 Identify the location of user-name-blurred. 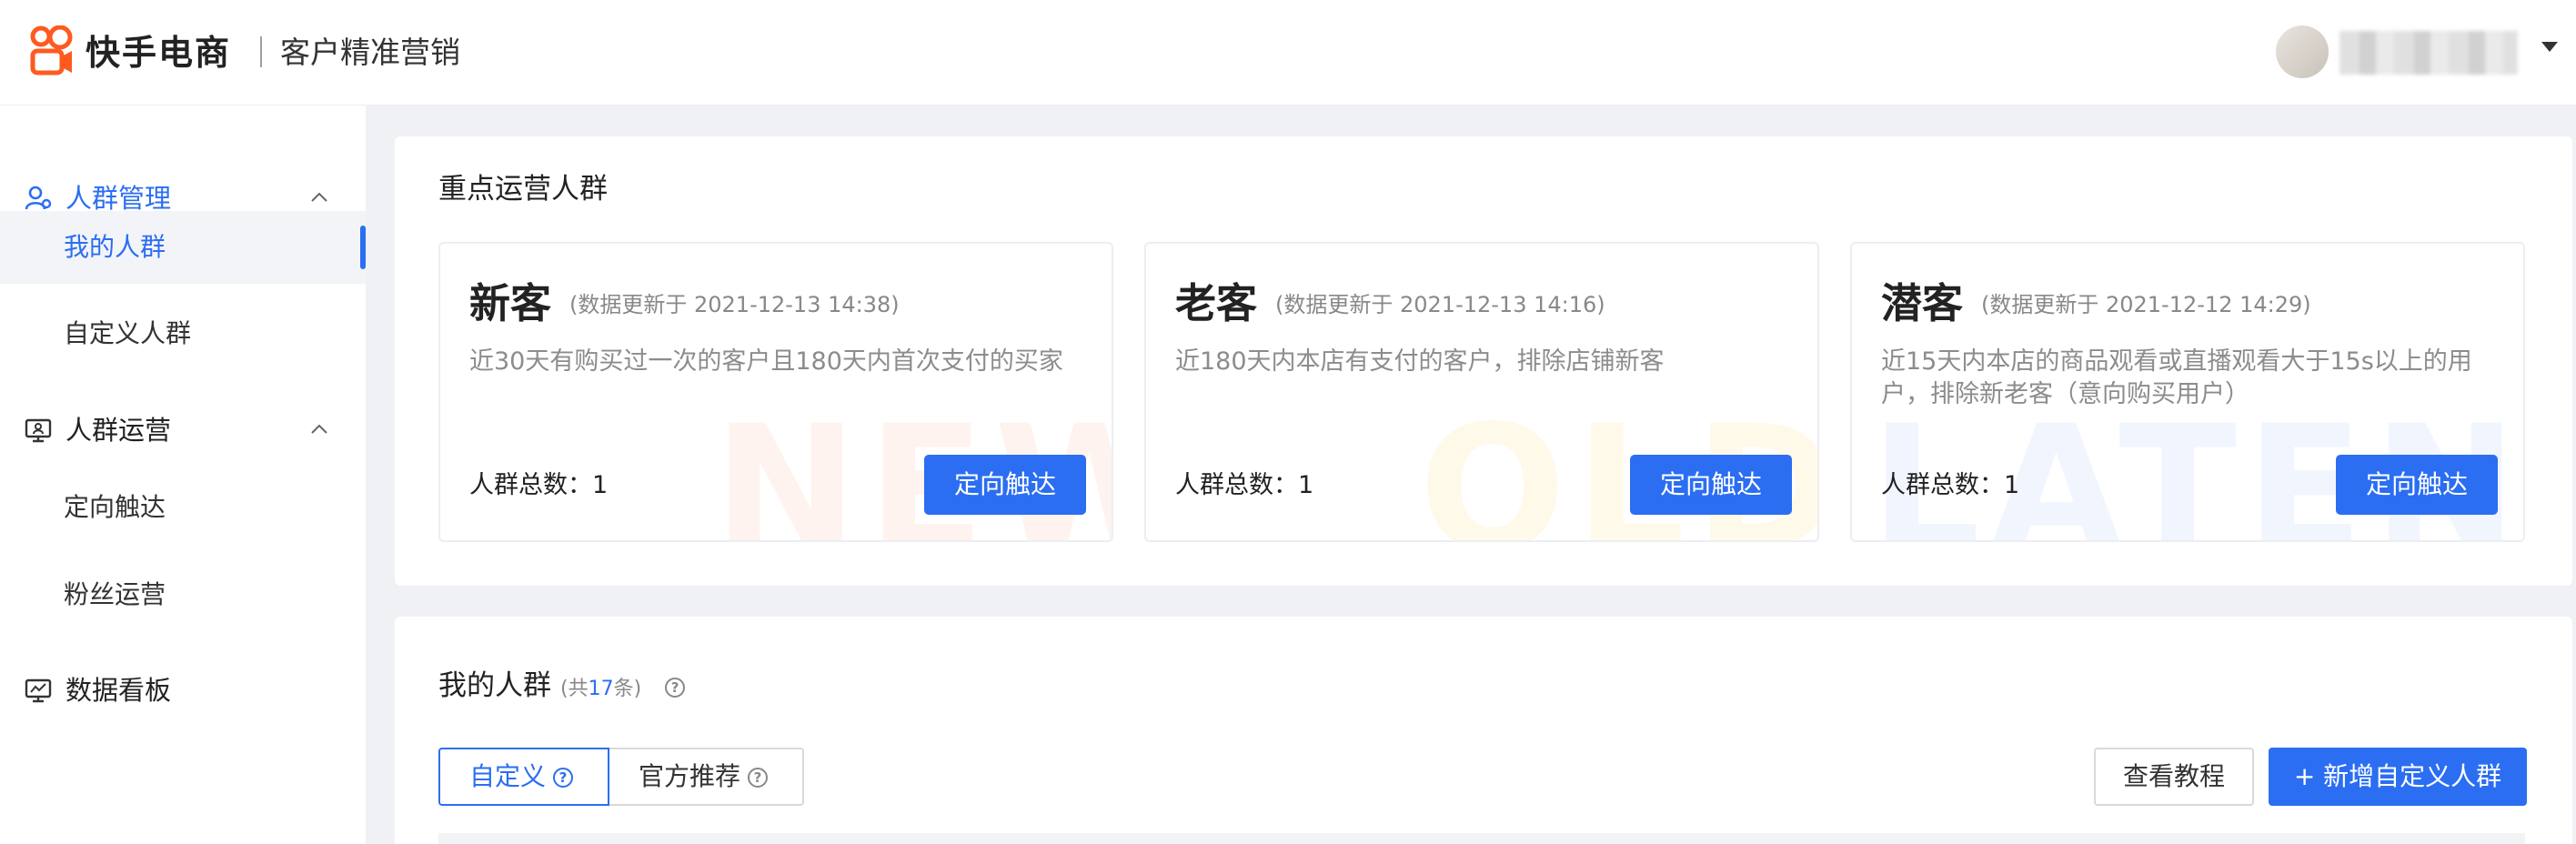
(2429, 53).